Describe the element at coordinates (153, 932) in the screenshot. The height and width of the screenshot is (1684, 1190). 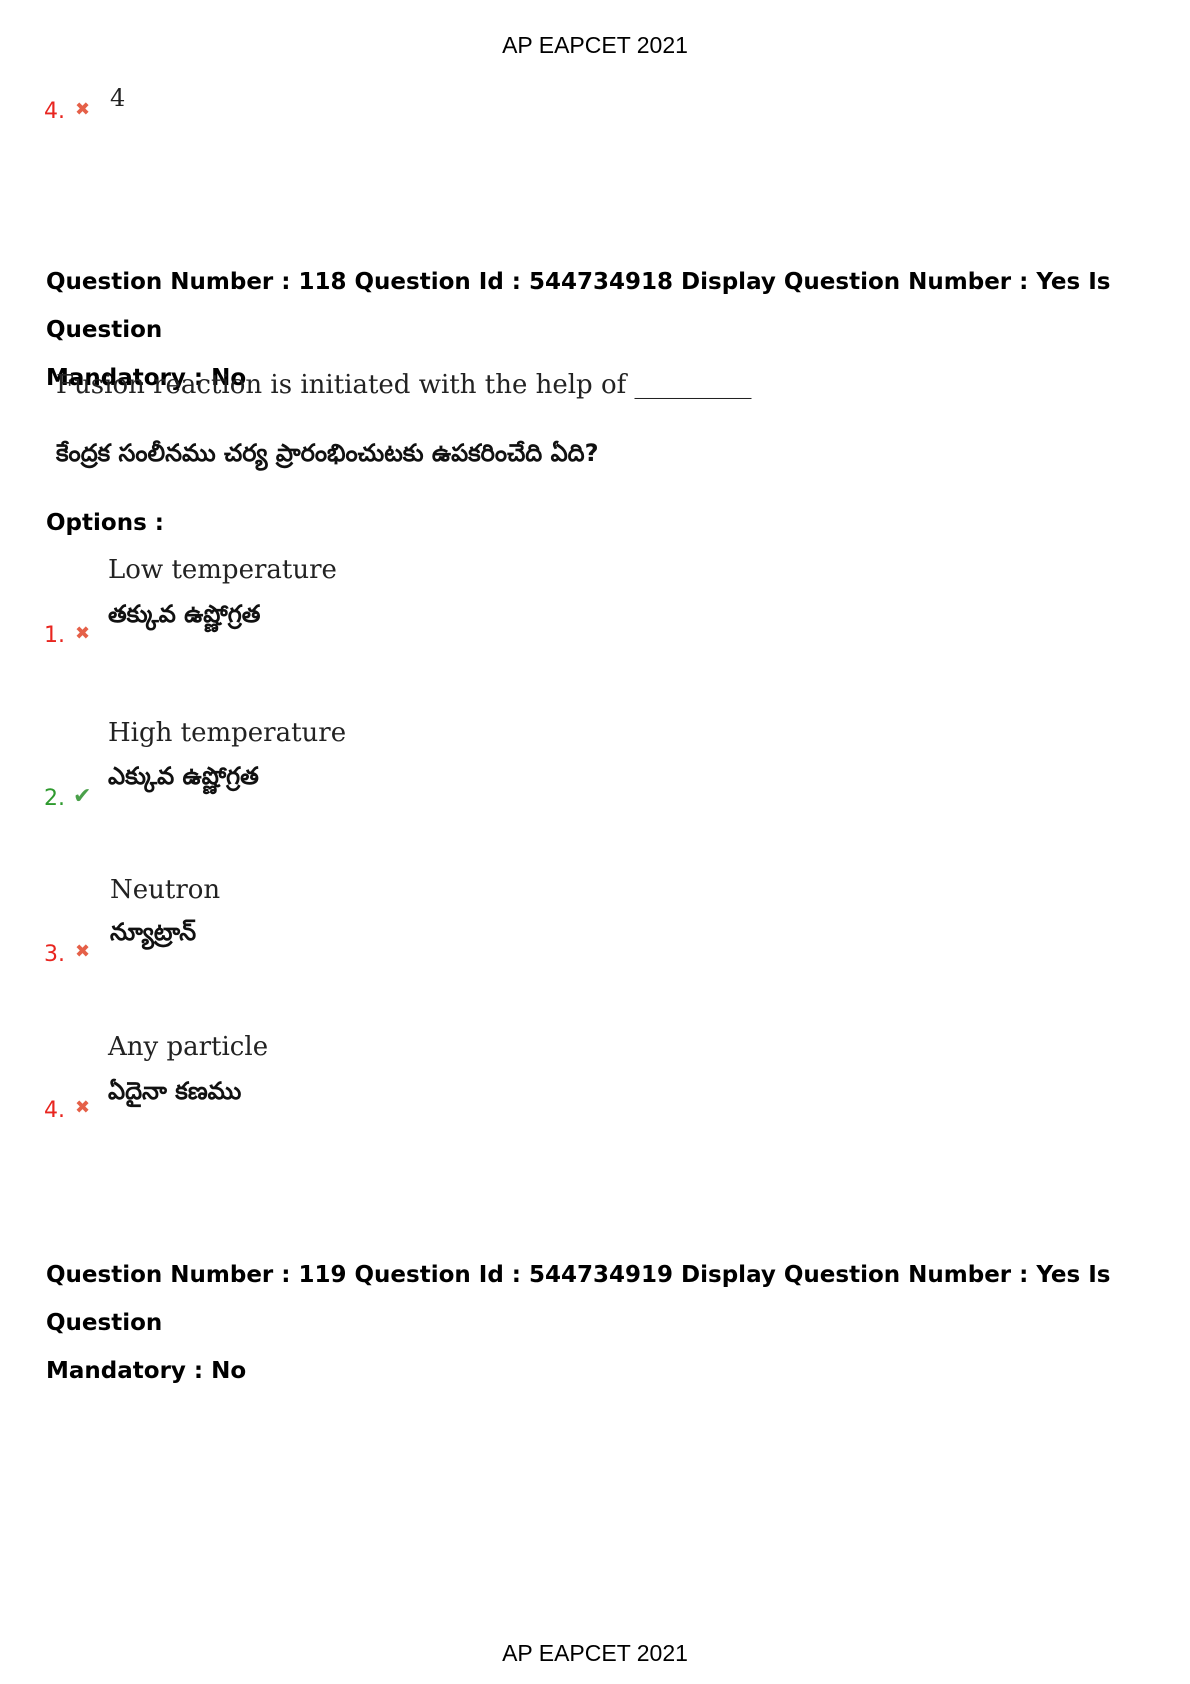
I see `option-3-text-te: న్యూట్రాన్` at that location.